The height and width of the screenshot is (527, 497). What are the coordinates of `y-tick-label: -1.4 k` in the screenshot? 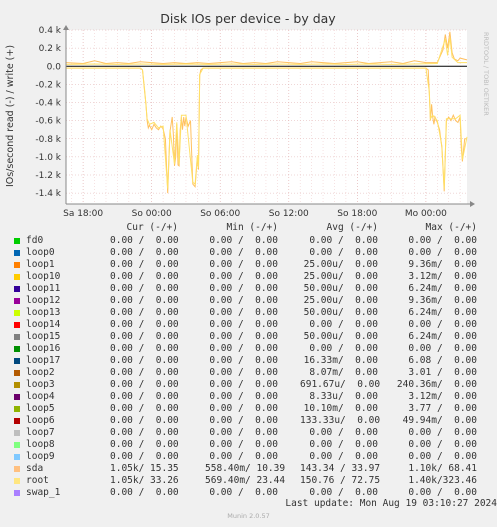 It's located at (48, 194).